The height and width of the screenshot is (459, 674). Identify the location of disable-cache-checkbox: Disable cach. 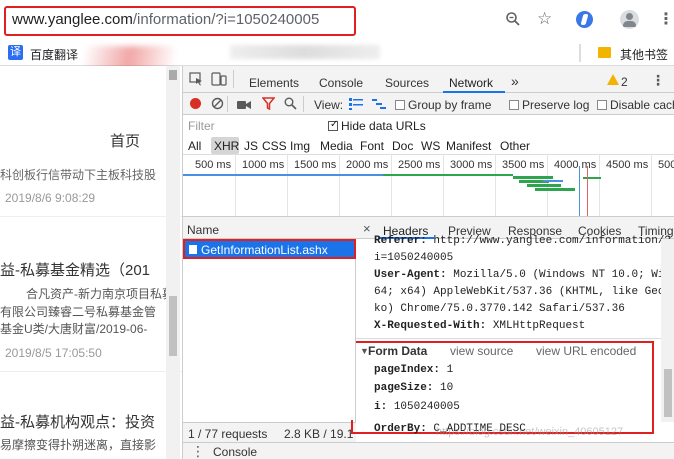
(635, 105).